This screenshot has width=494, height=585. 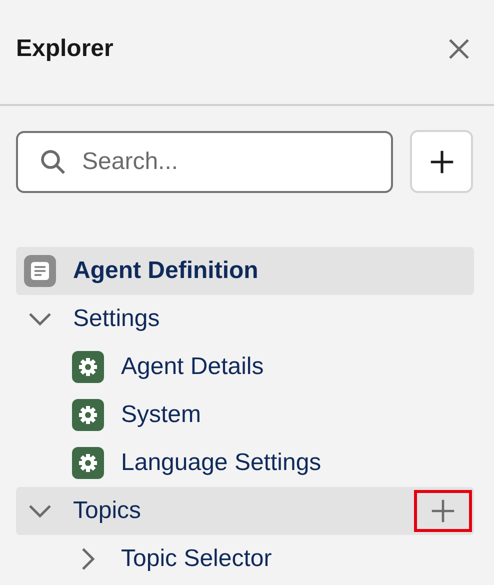 I want to click on tree-item-label: Topic Selector, so click(x=197, y=559).